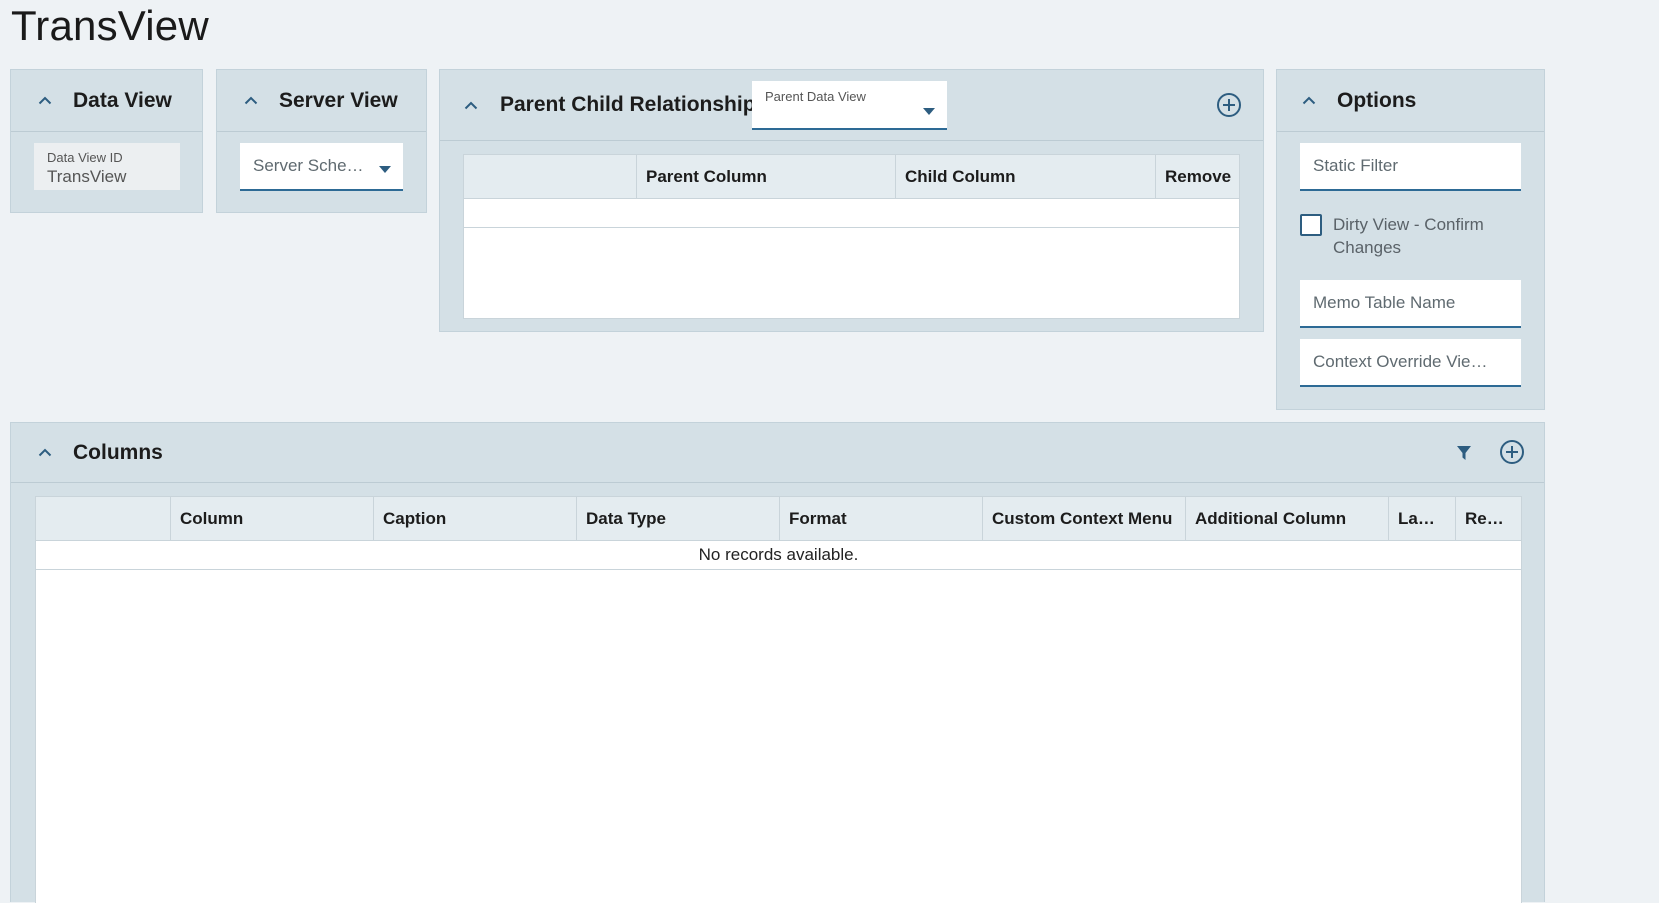 Image resolution: width=1659 pixels, height=903 pixels. What do you see at coordinates (338, 100) in the screenshot?
I see `server-view-title: Server View` at bounding box center [338, 100].